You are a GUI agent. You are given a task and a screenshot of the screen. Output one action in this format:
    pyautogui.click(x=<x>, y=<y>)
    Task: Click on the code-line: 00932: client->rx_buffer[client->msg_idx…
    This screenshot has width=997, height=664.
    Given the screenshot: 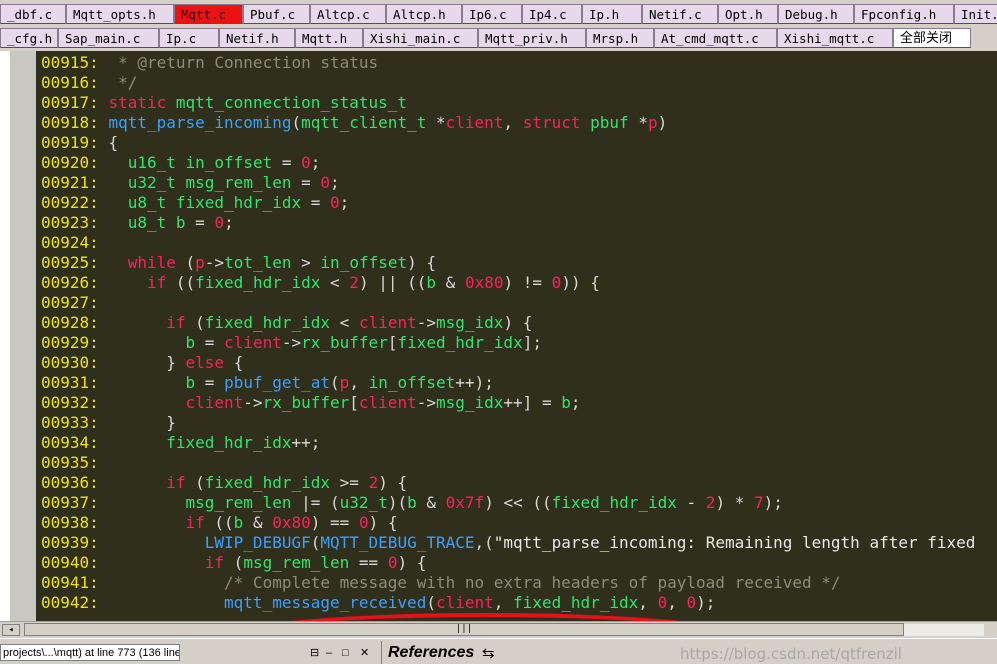 What is the action you would take?
    pyautogui.click(x=311, y=403)
    